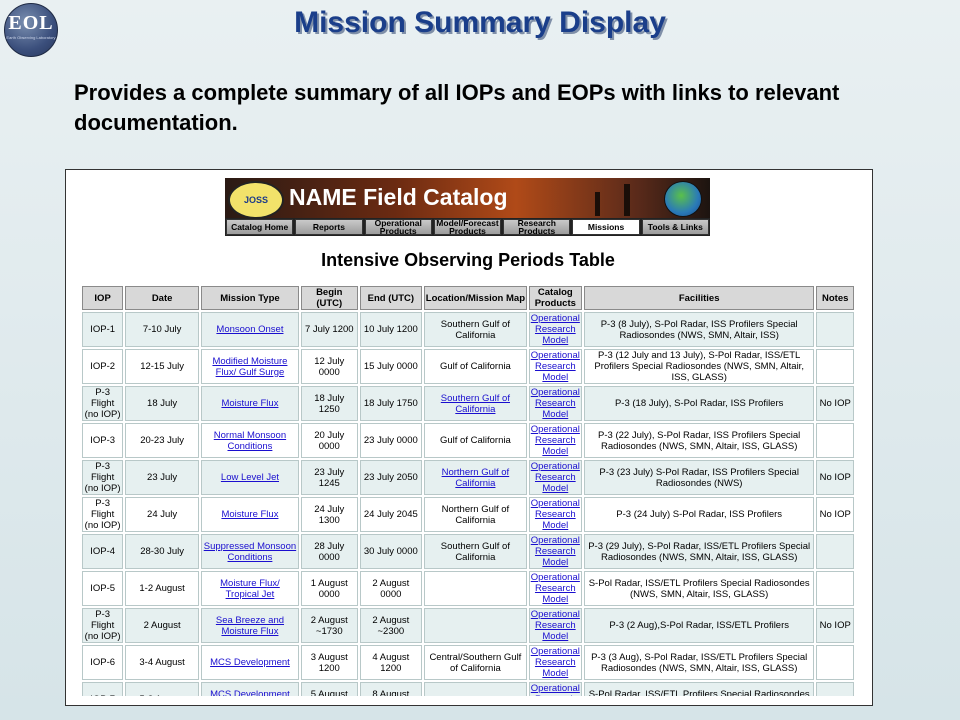 This screenshot has height=720, width=960. Describe the element at coordinates (329, 329) in the screenshot. I see `begin-cell-text: 7 July 1200` at that location.